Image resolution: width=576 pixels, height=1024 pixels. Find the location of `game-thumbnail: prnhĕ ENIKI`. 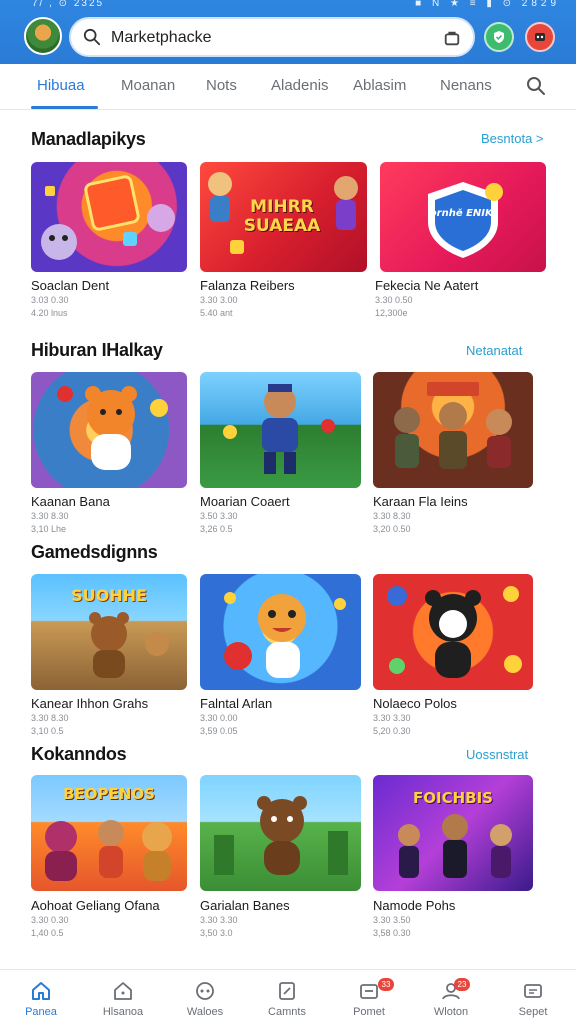

game-thumbnail: prnhĕ ENIKI is located at coordinates (463, 217).